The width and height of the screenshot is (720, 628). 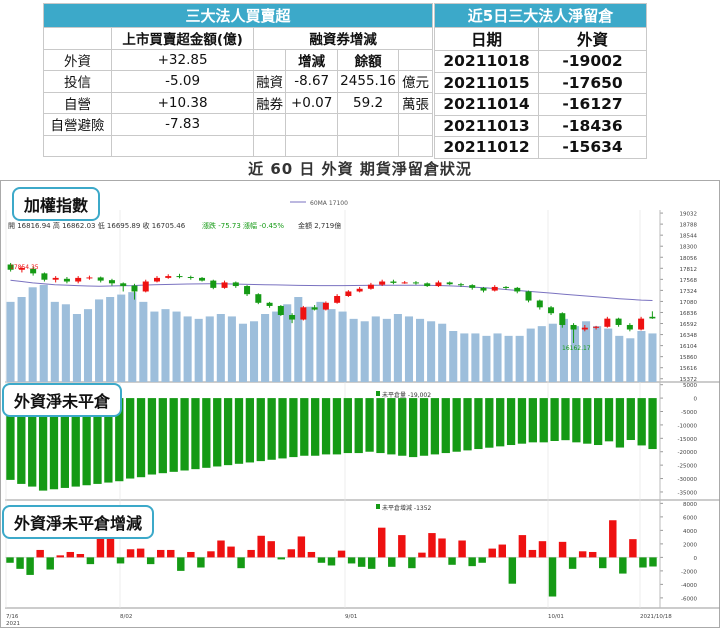 I want to click on oi-legend: 未平倉量 -19,002, so click(x=406, y=395).